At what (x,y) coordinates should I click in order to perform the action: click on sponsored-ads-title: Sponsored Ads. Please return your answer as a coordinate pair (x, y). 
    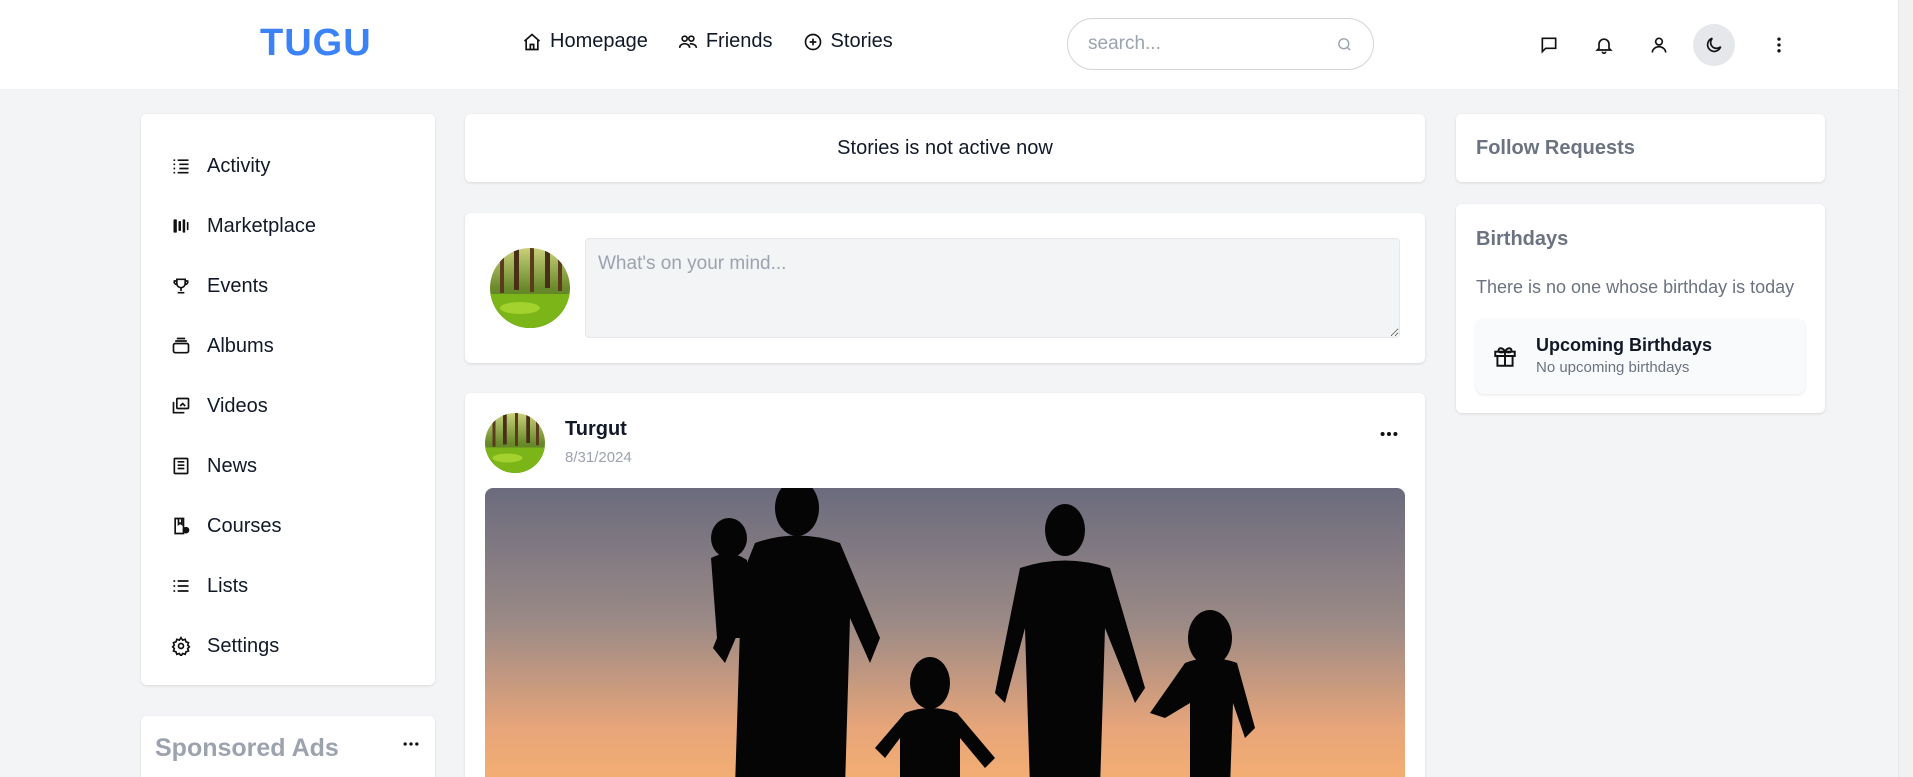
    Looking at the image, I should click on (247, 748).